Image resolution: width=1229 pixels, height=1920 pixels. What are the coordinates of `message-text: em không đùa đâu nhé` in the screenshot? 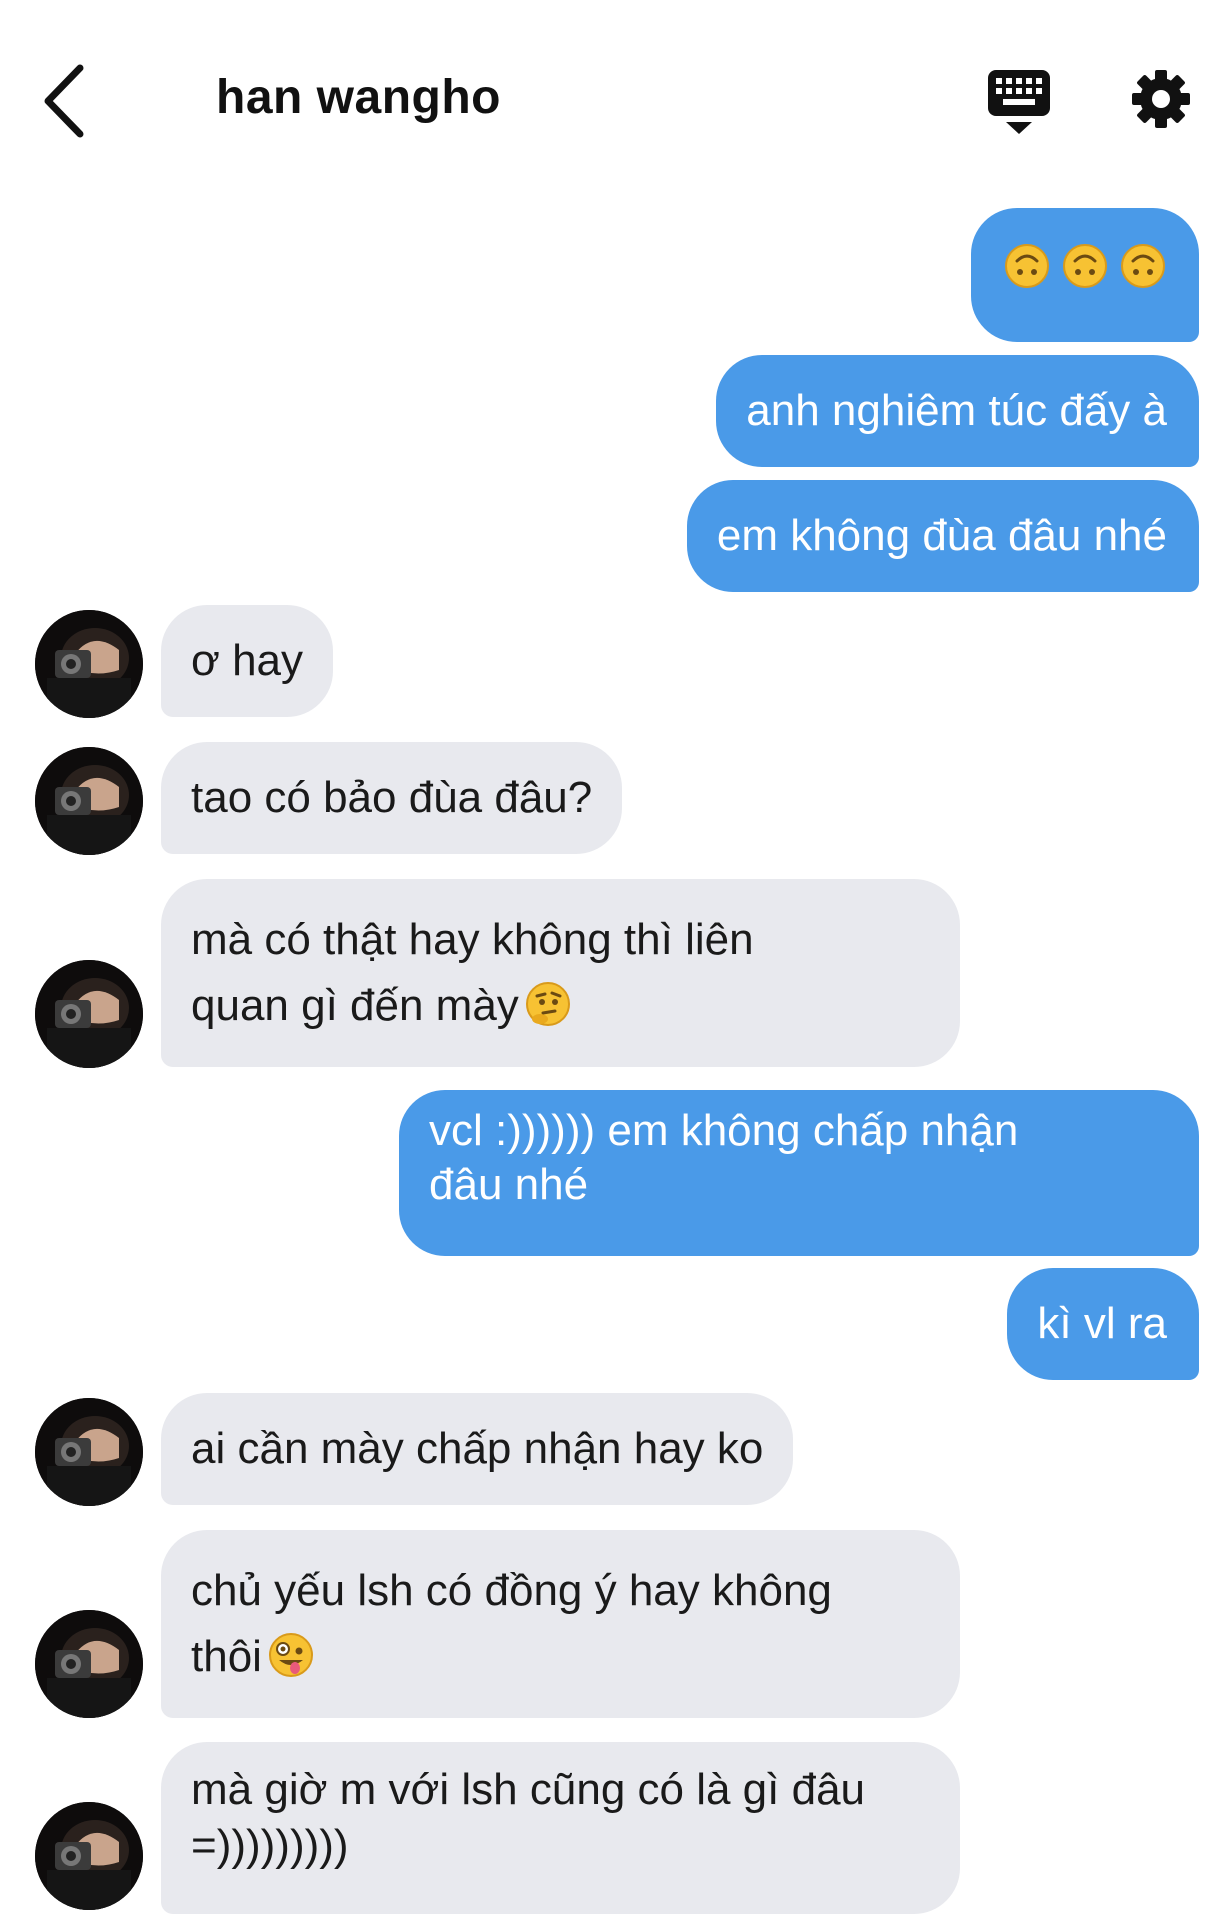 It's located at (941, 535).